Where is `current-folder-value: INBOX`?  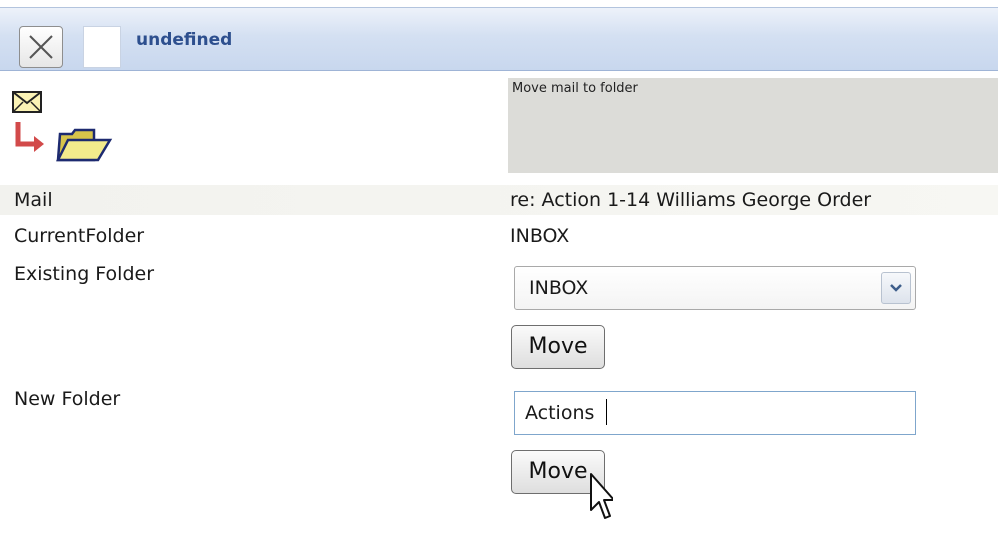 current-folder-value: INBOX is located at coordinates (540, 236).